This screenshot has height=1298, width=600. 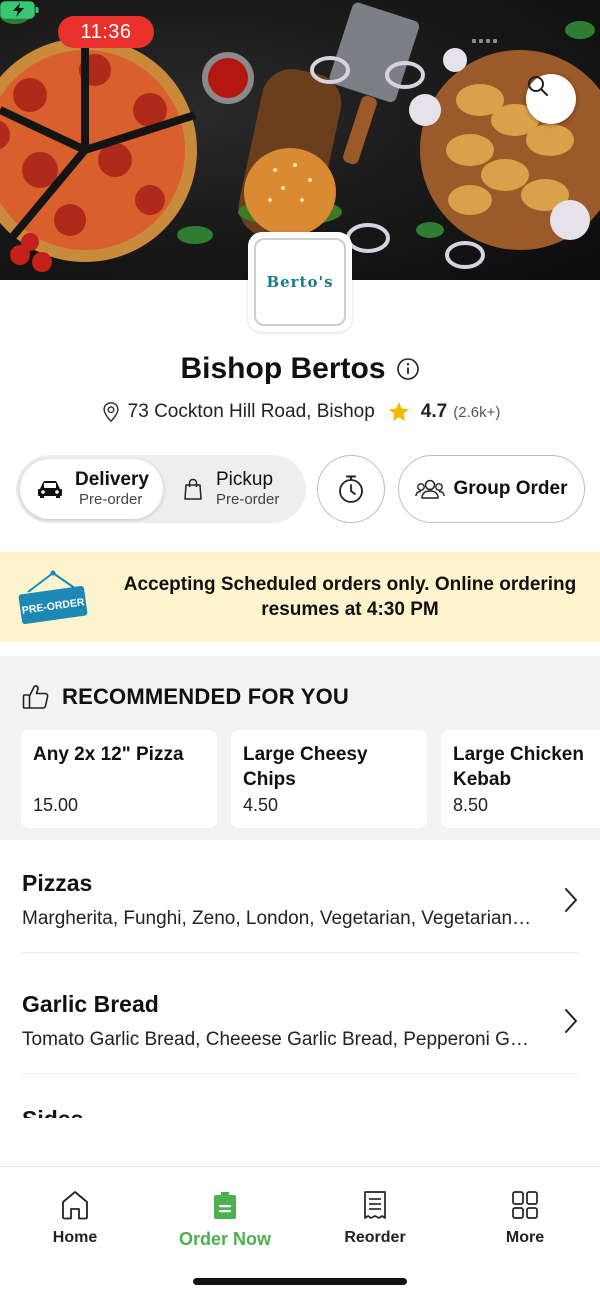 What do you see at coordinates (305, 767) in the screenshot?
I see `recommended-item-name: Large Cheesy Chips` at bounding box center [305, 767].